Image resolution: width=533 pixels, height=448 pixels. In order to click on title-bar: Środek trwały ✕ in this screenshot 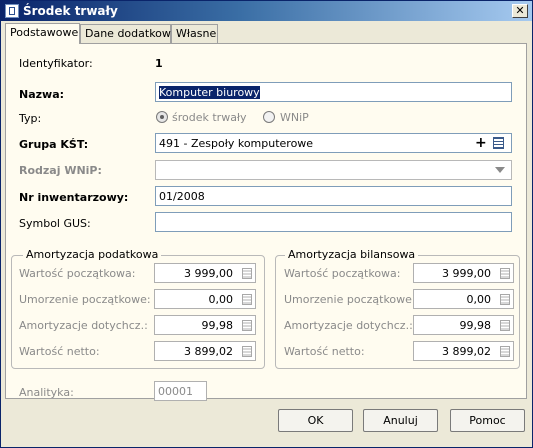, I will do `click(266, 11)`.